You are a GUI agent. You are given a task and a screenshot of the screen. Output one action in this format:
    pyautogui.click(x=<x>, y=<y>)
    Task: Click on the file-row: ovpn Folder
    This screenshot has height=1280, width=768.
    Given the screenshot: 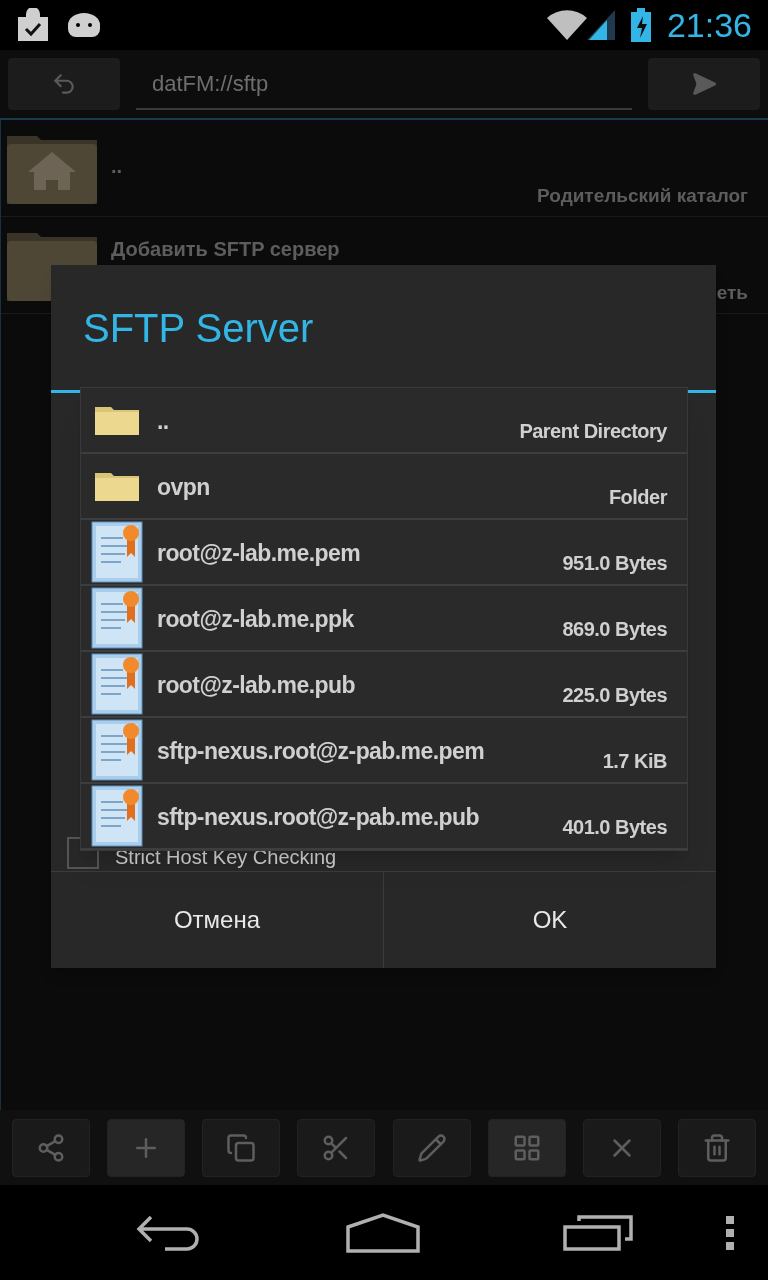 What is the action you would take?
    pyautogui.click(x=384, y=487)
    